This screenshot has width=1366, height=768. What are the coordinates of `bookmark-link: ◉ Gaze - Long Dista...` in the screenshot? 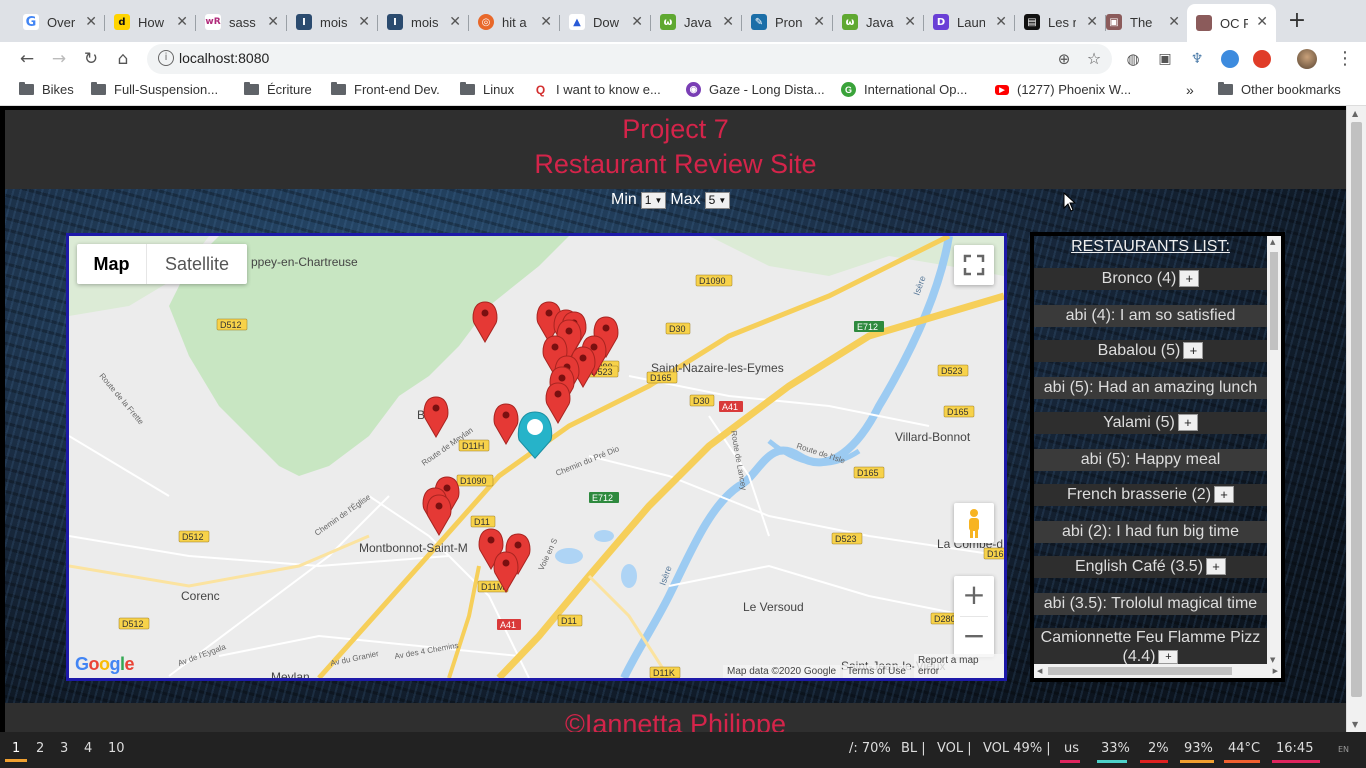 It's located at (755, 89).